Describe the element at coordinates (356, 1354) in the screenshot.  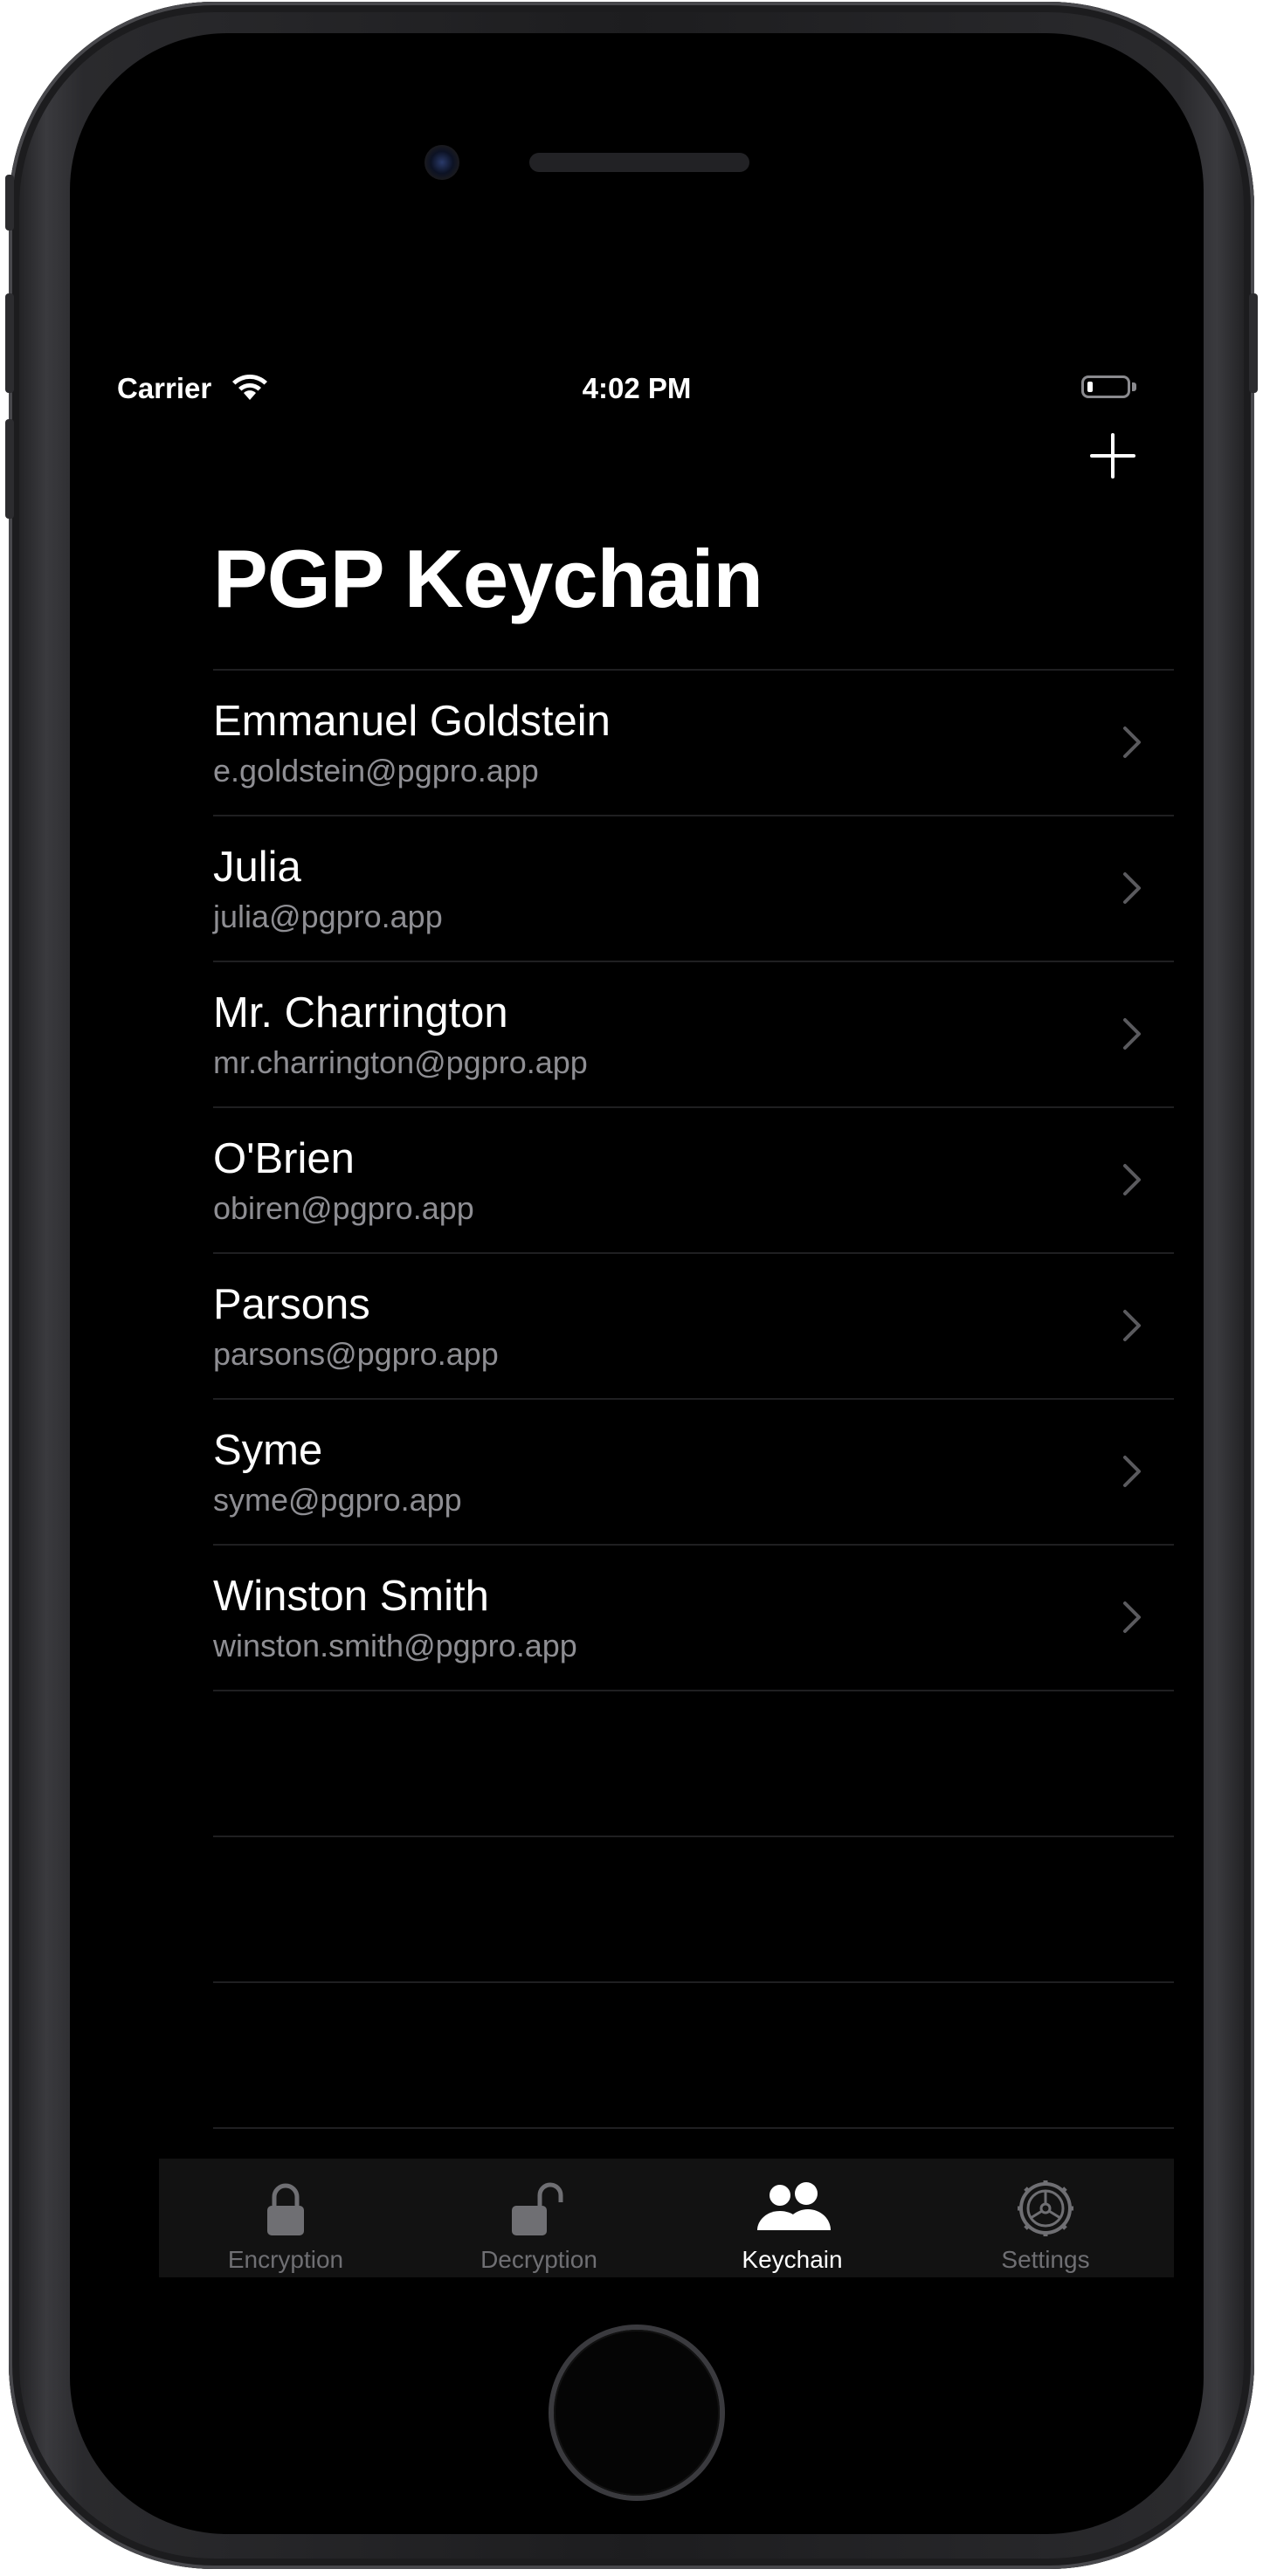
I see `contact-email: parsons@pgpro.app` at that location.